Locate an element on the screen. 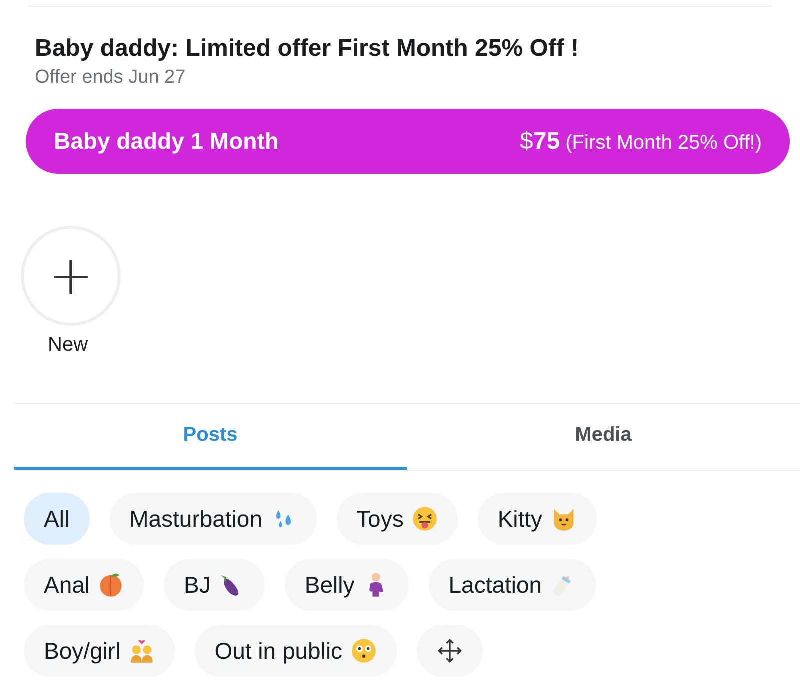 The width and height of the screenshot is (800, 688). tag-chip: Out in public is located at coordinates (295, 651).